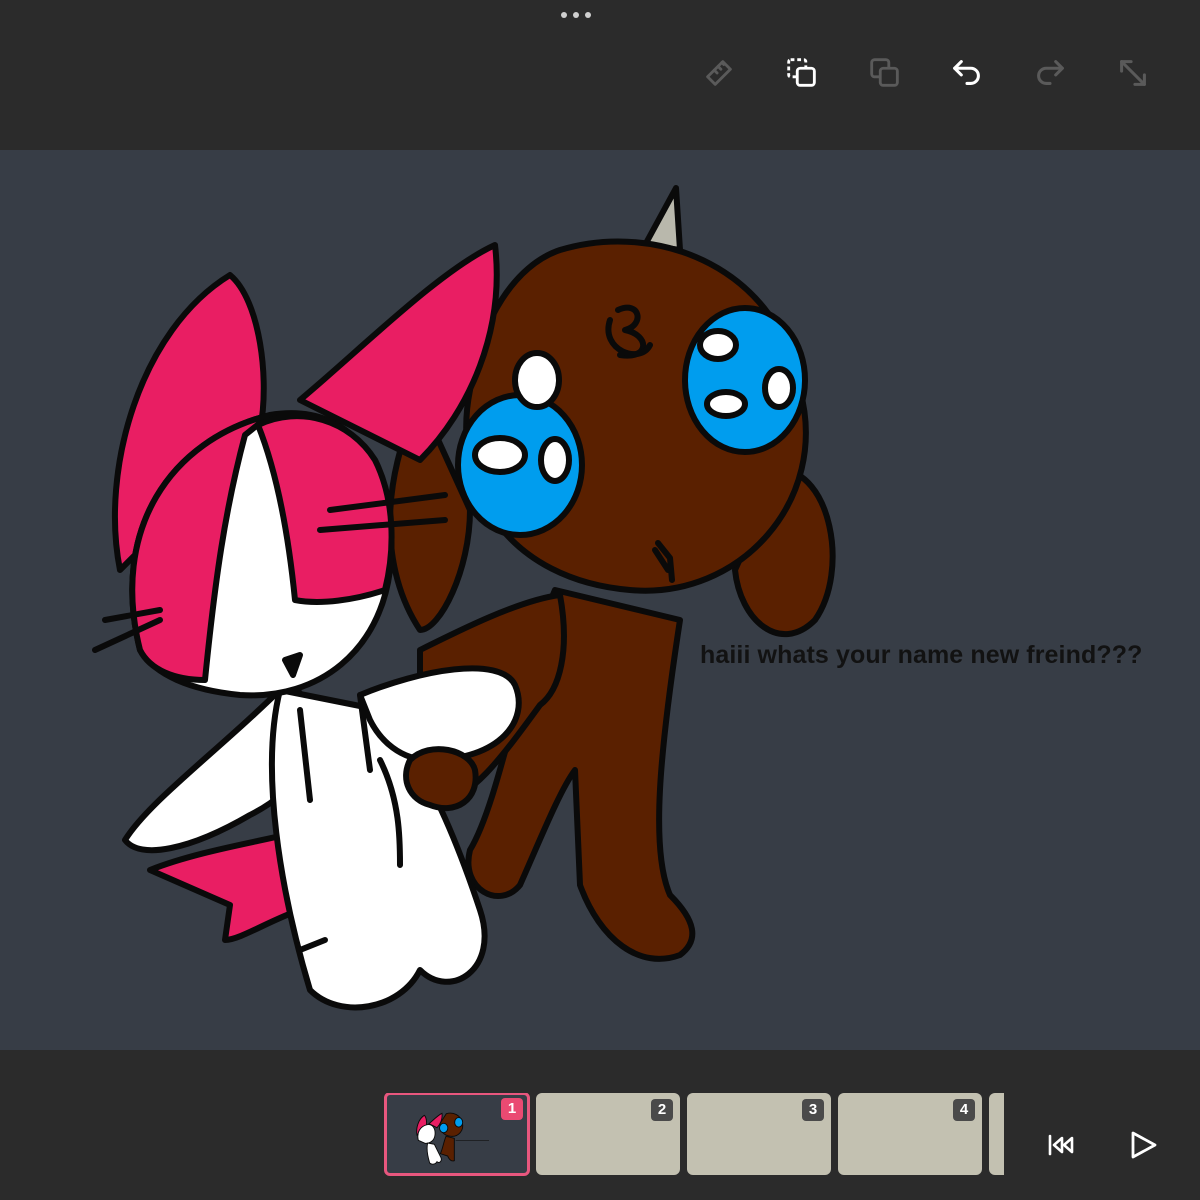 The image size is (1200, 1200). I want to click on redo-icon, so click(1050, 73).